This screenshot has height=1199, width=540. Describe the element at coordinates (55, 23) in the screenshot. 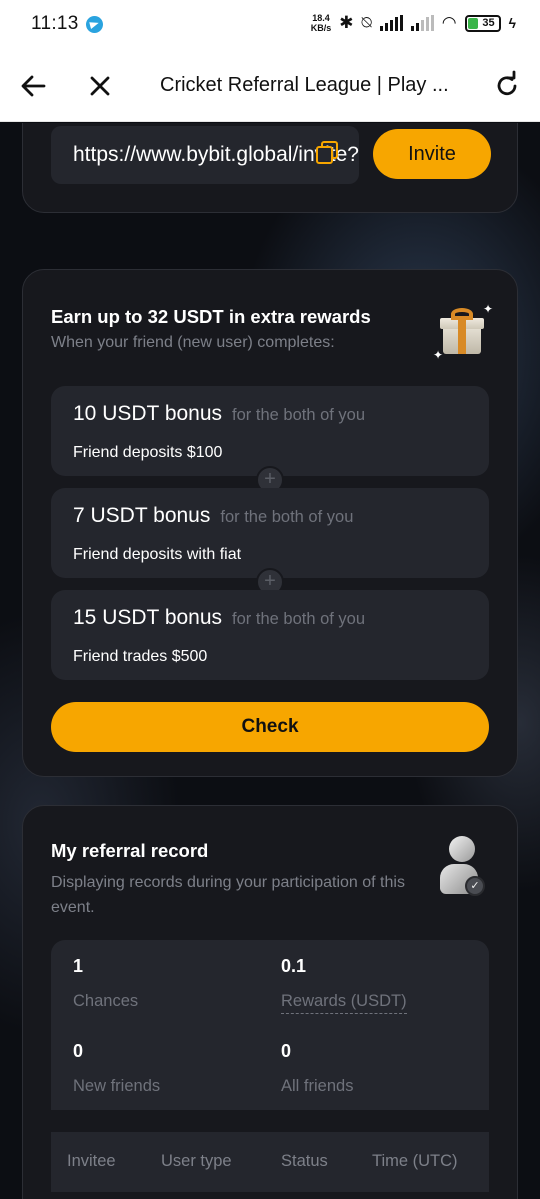

I see `status-time: 11:13` at that location.